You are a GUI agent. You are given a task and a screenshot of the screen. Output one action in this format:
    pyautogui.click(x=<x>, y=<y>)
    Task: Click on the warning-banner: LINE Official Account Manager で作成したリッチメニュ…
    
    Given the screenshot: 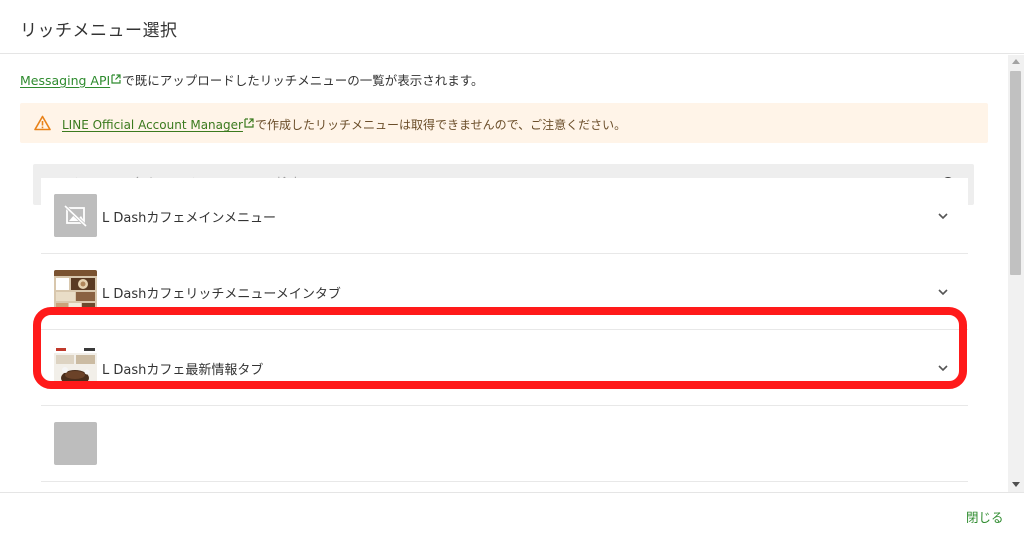 What is the action you would take?
    pyautogui.click(x=504, y=123)
    